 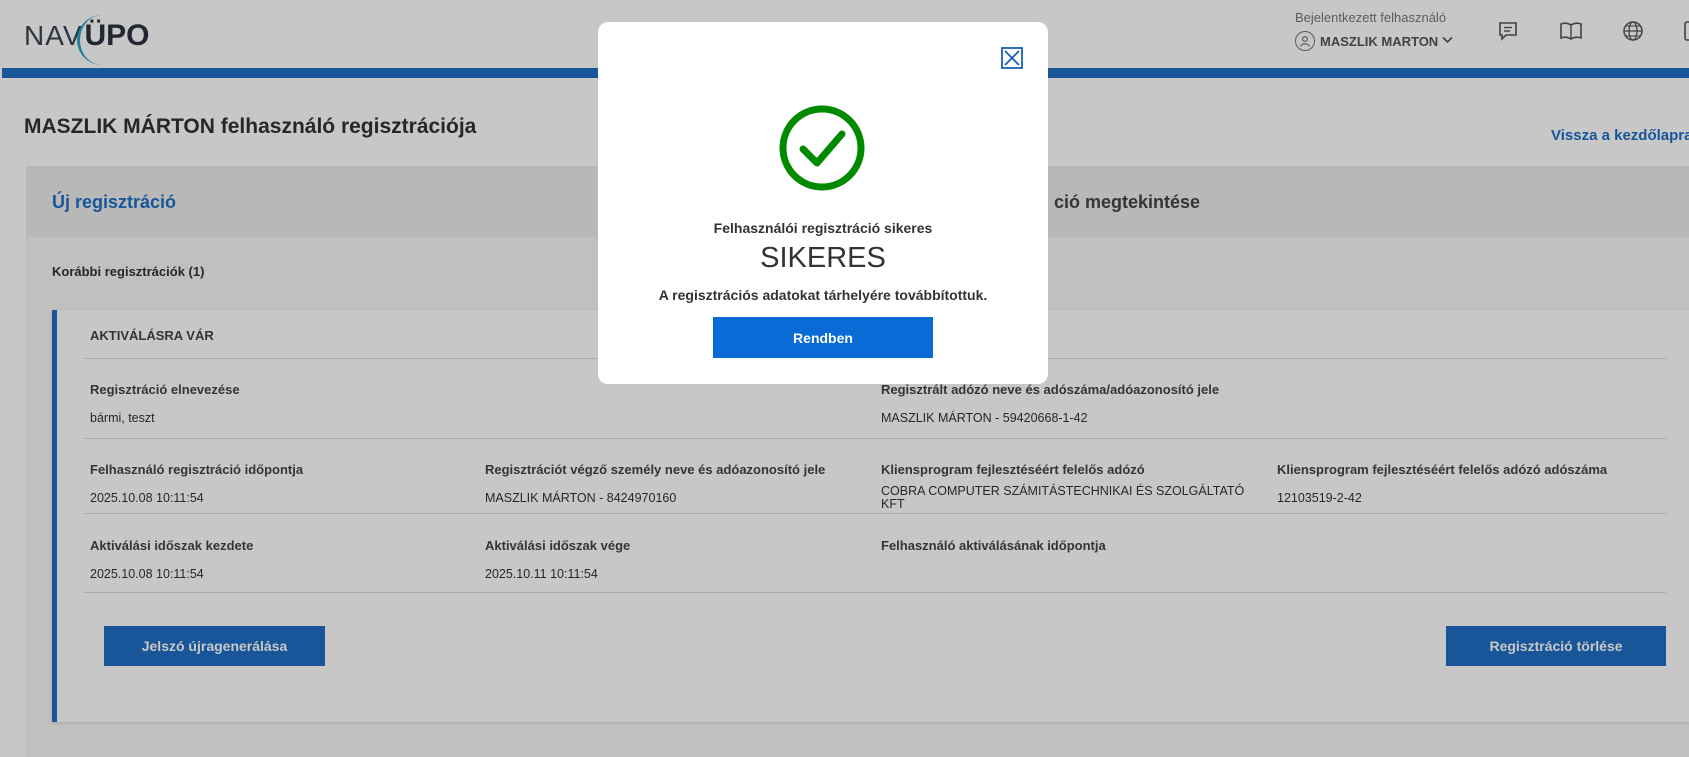 I want to click on dialog-title: Felhasználói regisztráció sikeres, so click(x=823, y=228).